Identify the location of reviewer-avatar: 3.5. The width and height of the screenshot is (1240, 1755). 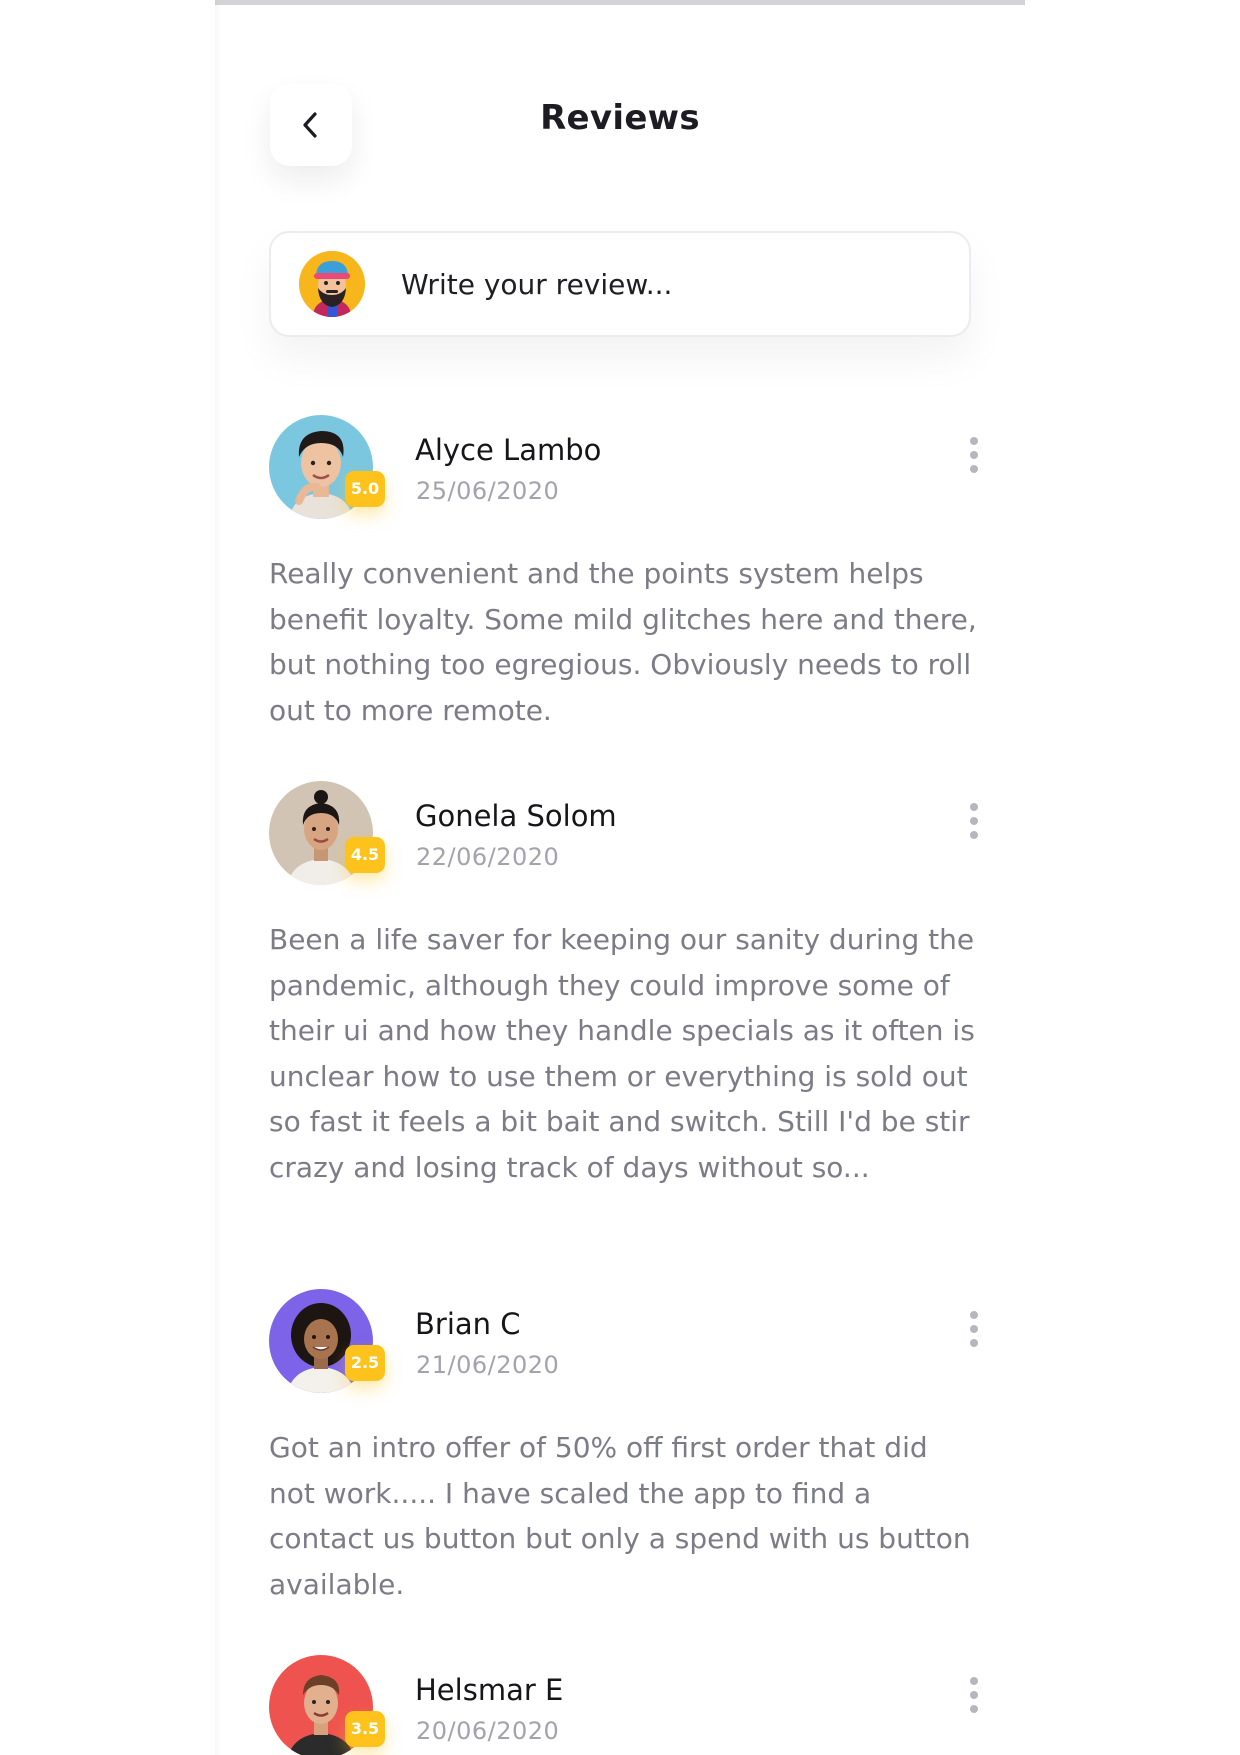
(327, 1705).